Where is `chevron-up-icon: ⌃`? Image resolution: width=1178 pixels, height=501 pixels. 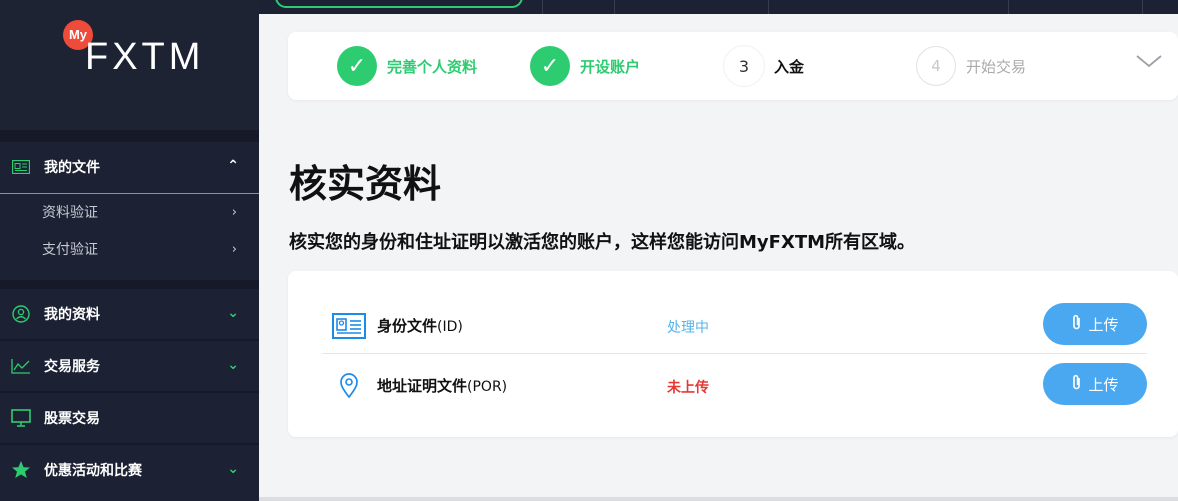 chevron-up-icon: ⌃ is located at coordinates (233, 166).